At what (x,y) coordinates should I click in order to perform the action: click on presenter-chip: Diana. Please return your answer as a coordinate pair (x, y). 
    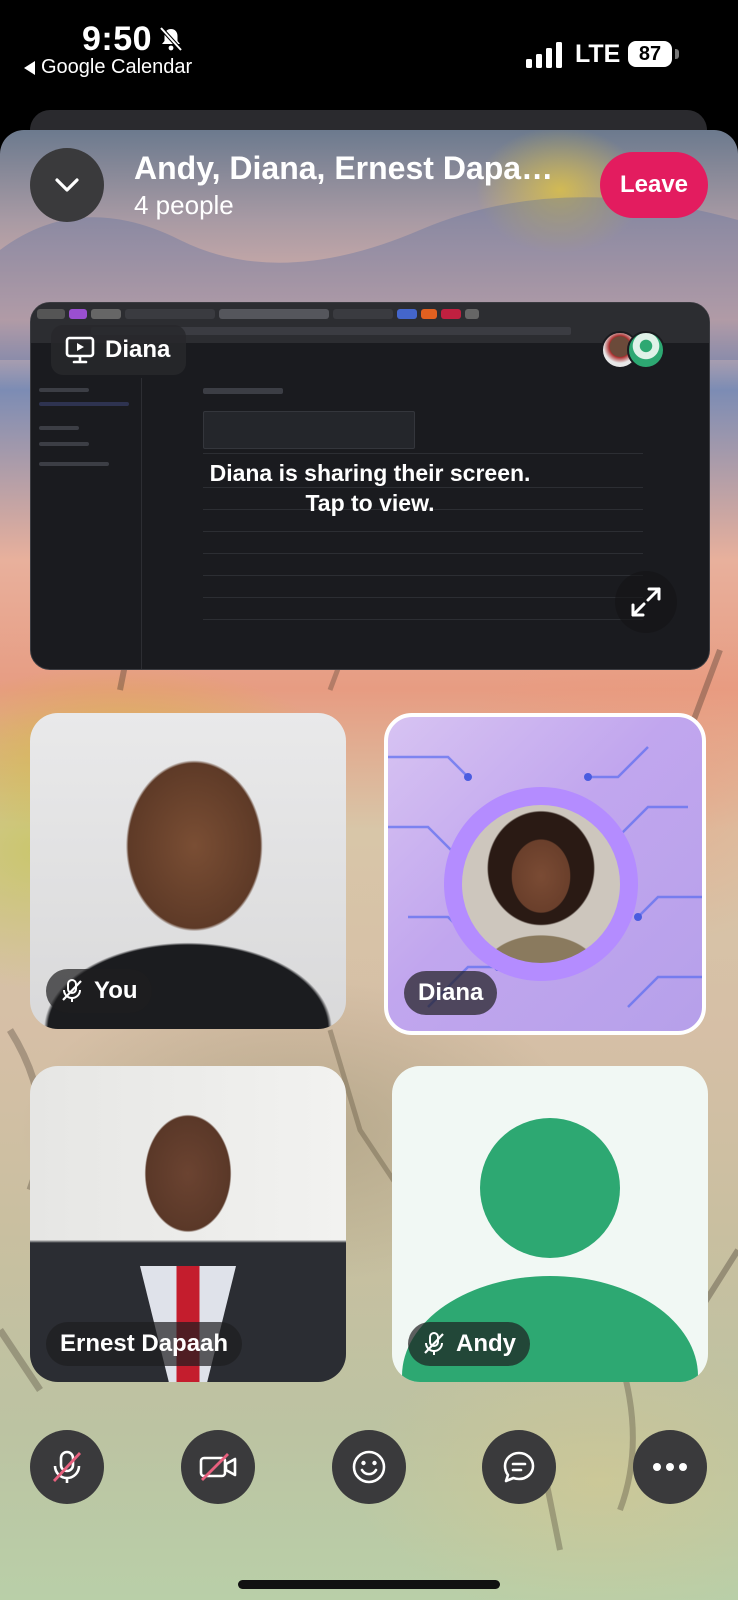
    Looking at the image, I should click on (119, 350).